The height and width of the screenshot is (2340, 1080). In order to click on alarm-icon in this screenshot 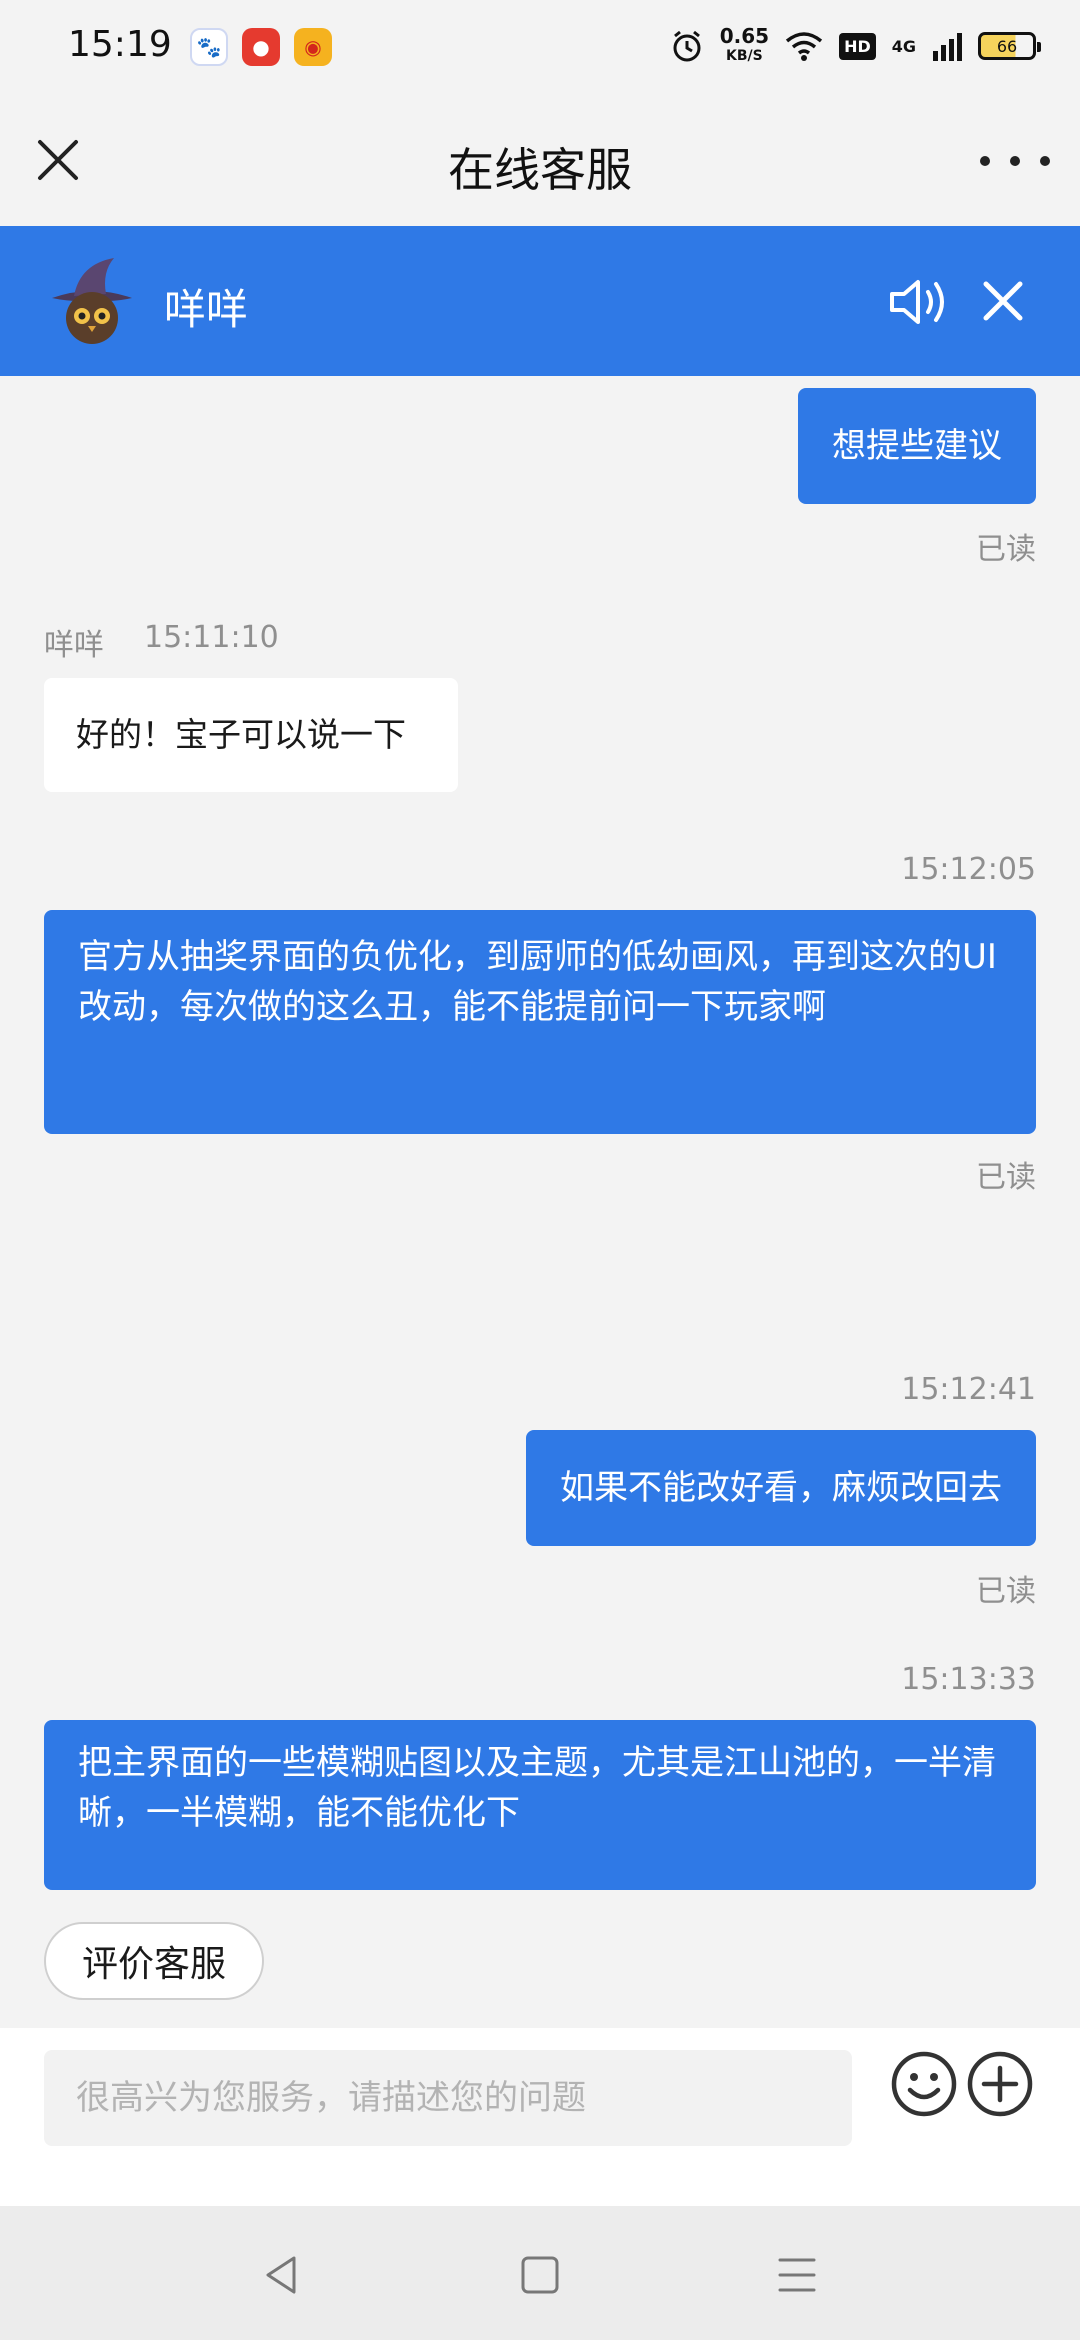, I will do `click(687, 46)`.